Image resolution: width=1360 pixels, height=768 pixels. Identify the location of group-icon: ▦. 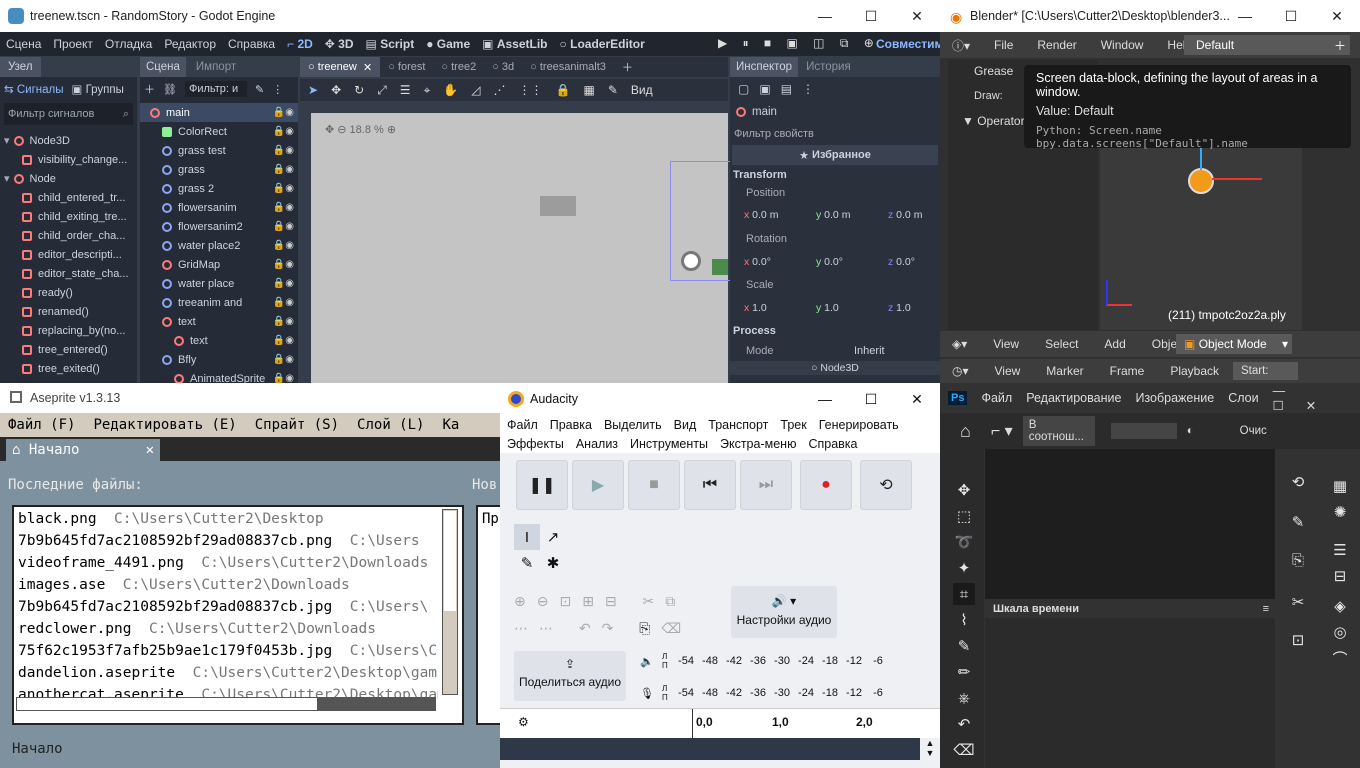
(588, 90).